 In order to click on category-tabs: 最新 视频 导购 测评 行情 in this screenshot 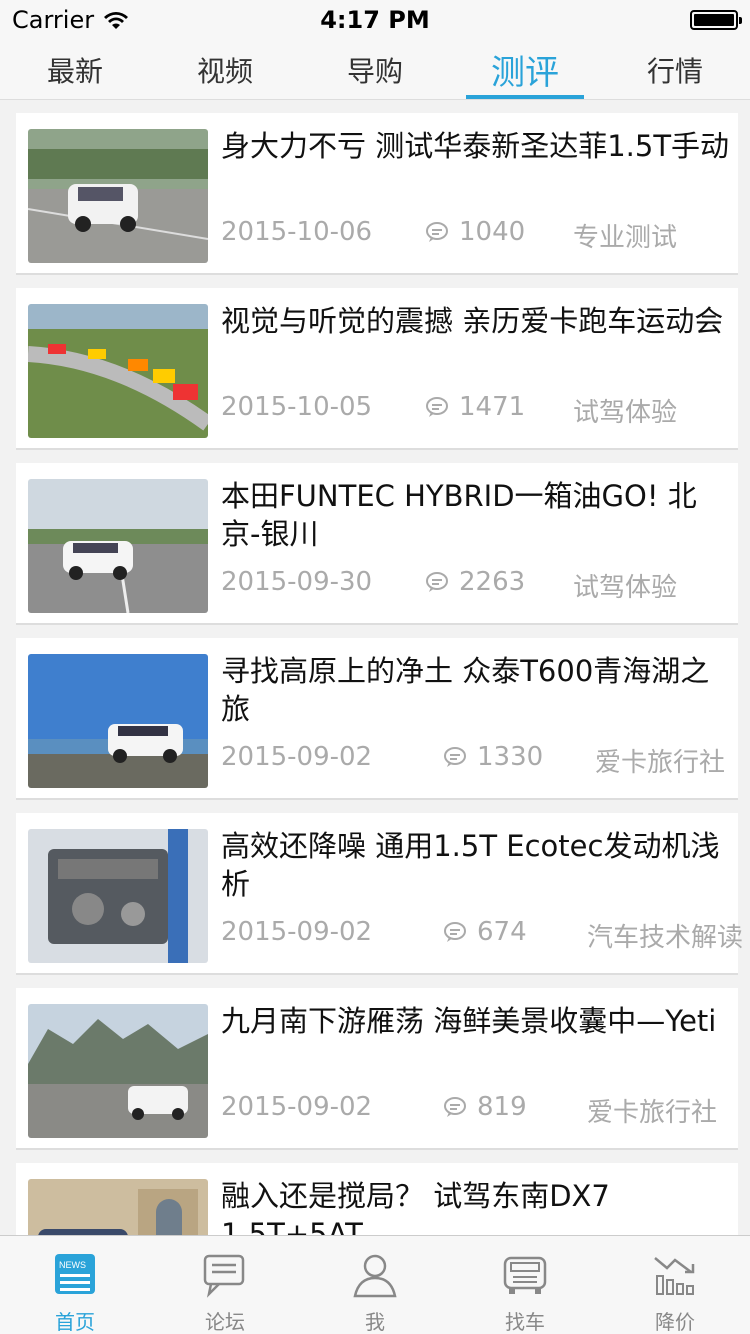, I will do `click(375, 70)`.